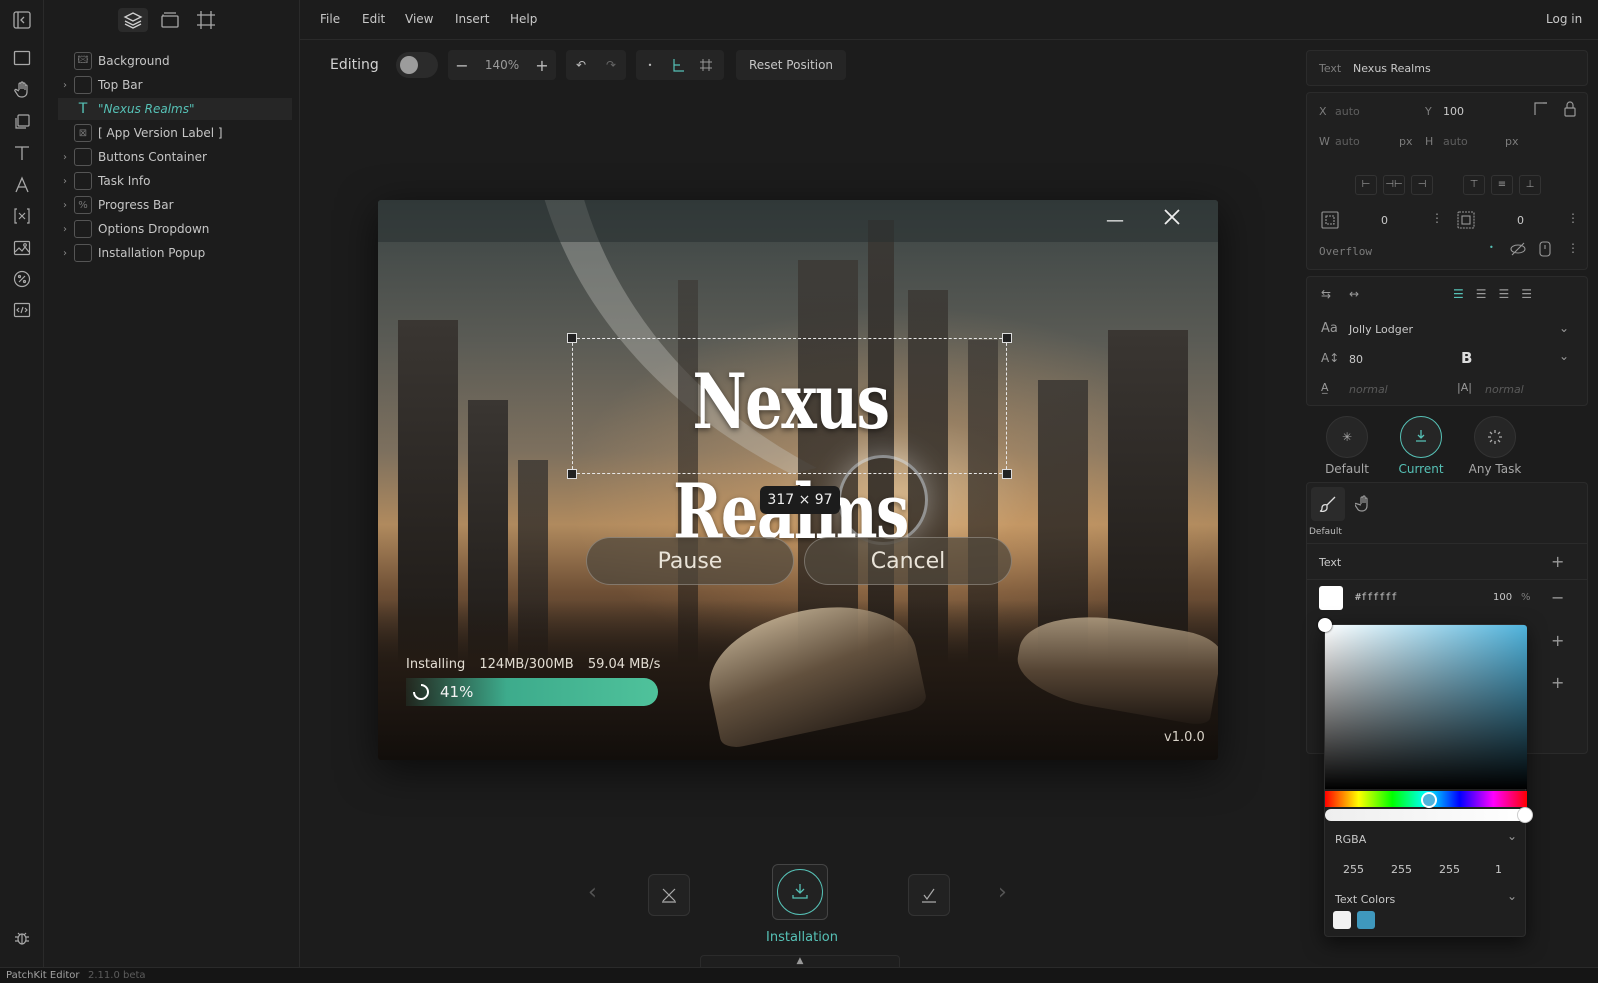 Image resolution: width=1598 pixels, height=983 pixels. What do you see at coordinates (800, 961) in the screenshot?
I see `expand-bottom-panel-icon: ▲` at bounding box center [800, 961].